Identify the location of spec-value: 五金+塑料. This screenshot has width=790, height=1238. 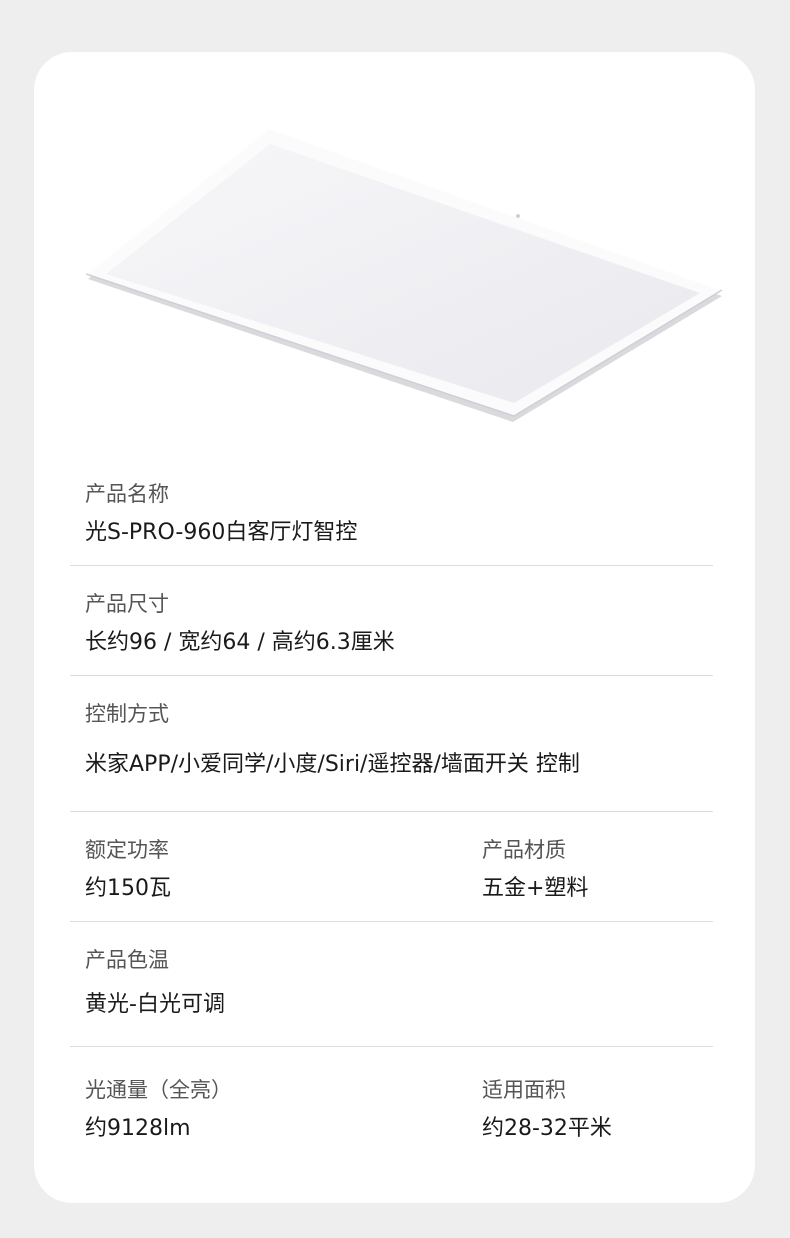
(535, 888).